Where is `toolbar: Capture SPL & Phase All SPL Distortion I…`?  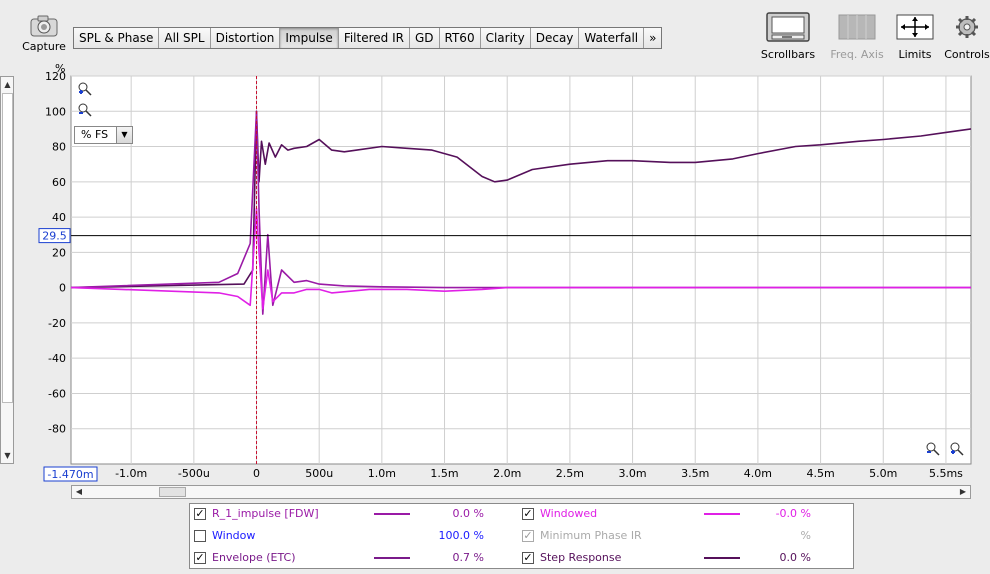 toolbar: Capture SPL & Phase All SPL Distortion I… is located at coordinates (495, 34).